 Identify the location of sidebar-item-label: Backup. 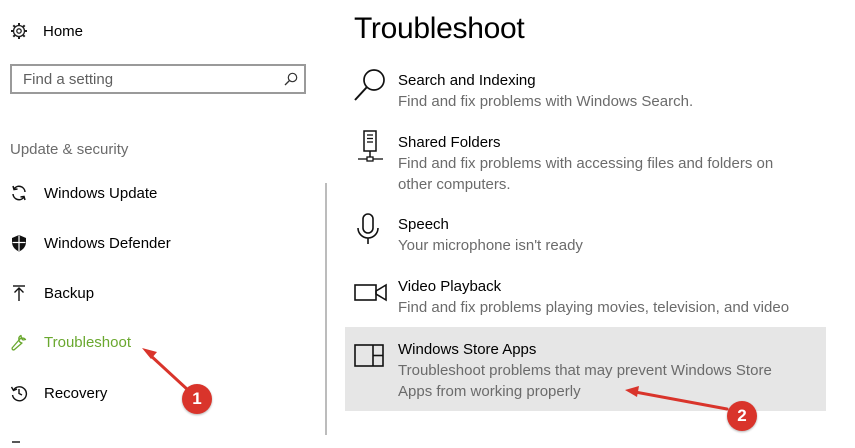
(69, 293).